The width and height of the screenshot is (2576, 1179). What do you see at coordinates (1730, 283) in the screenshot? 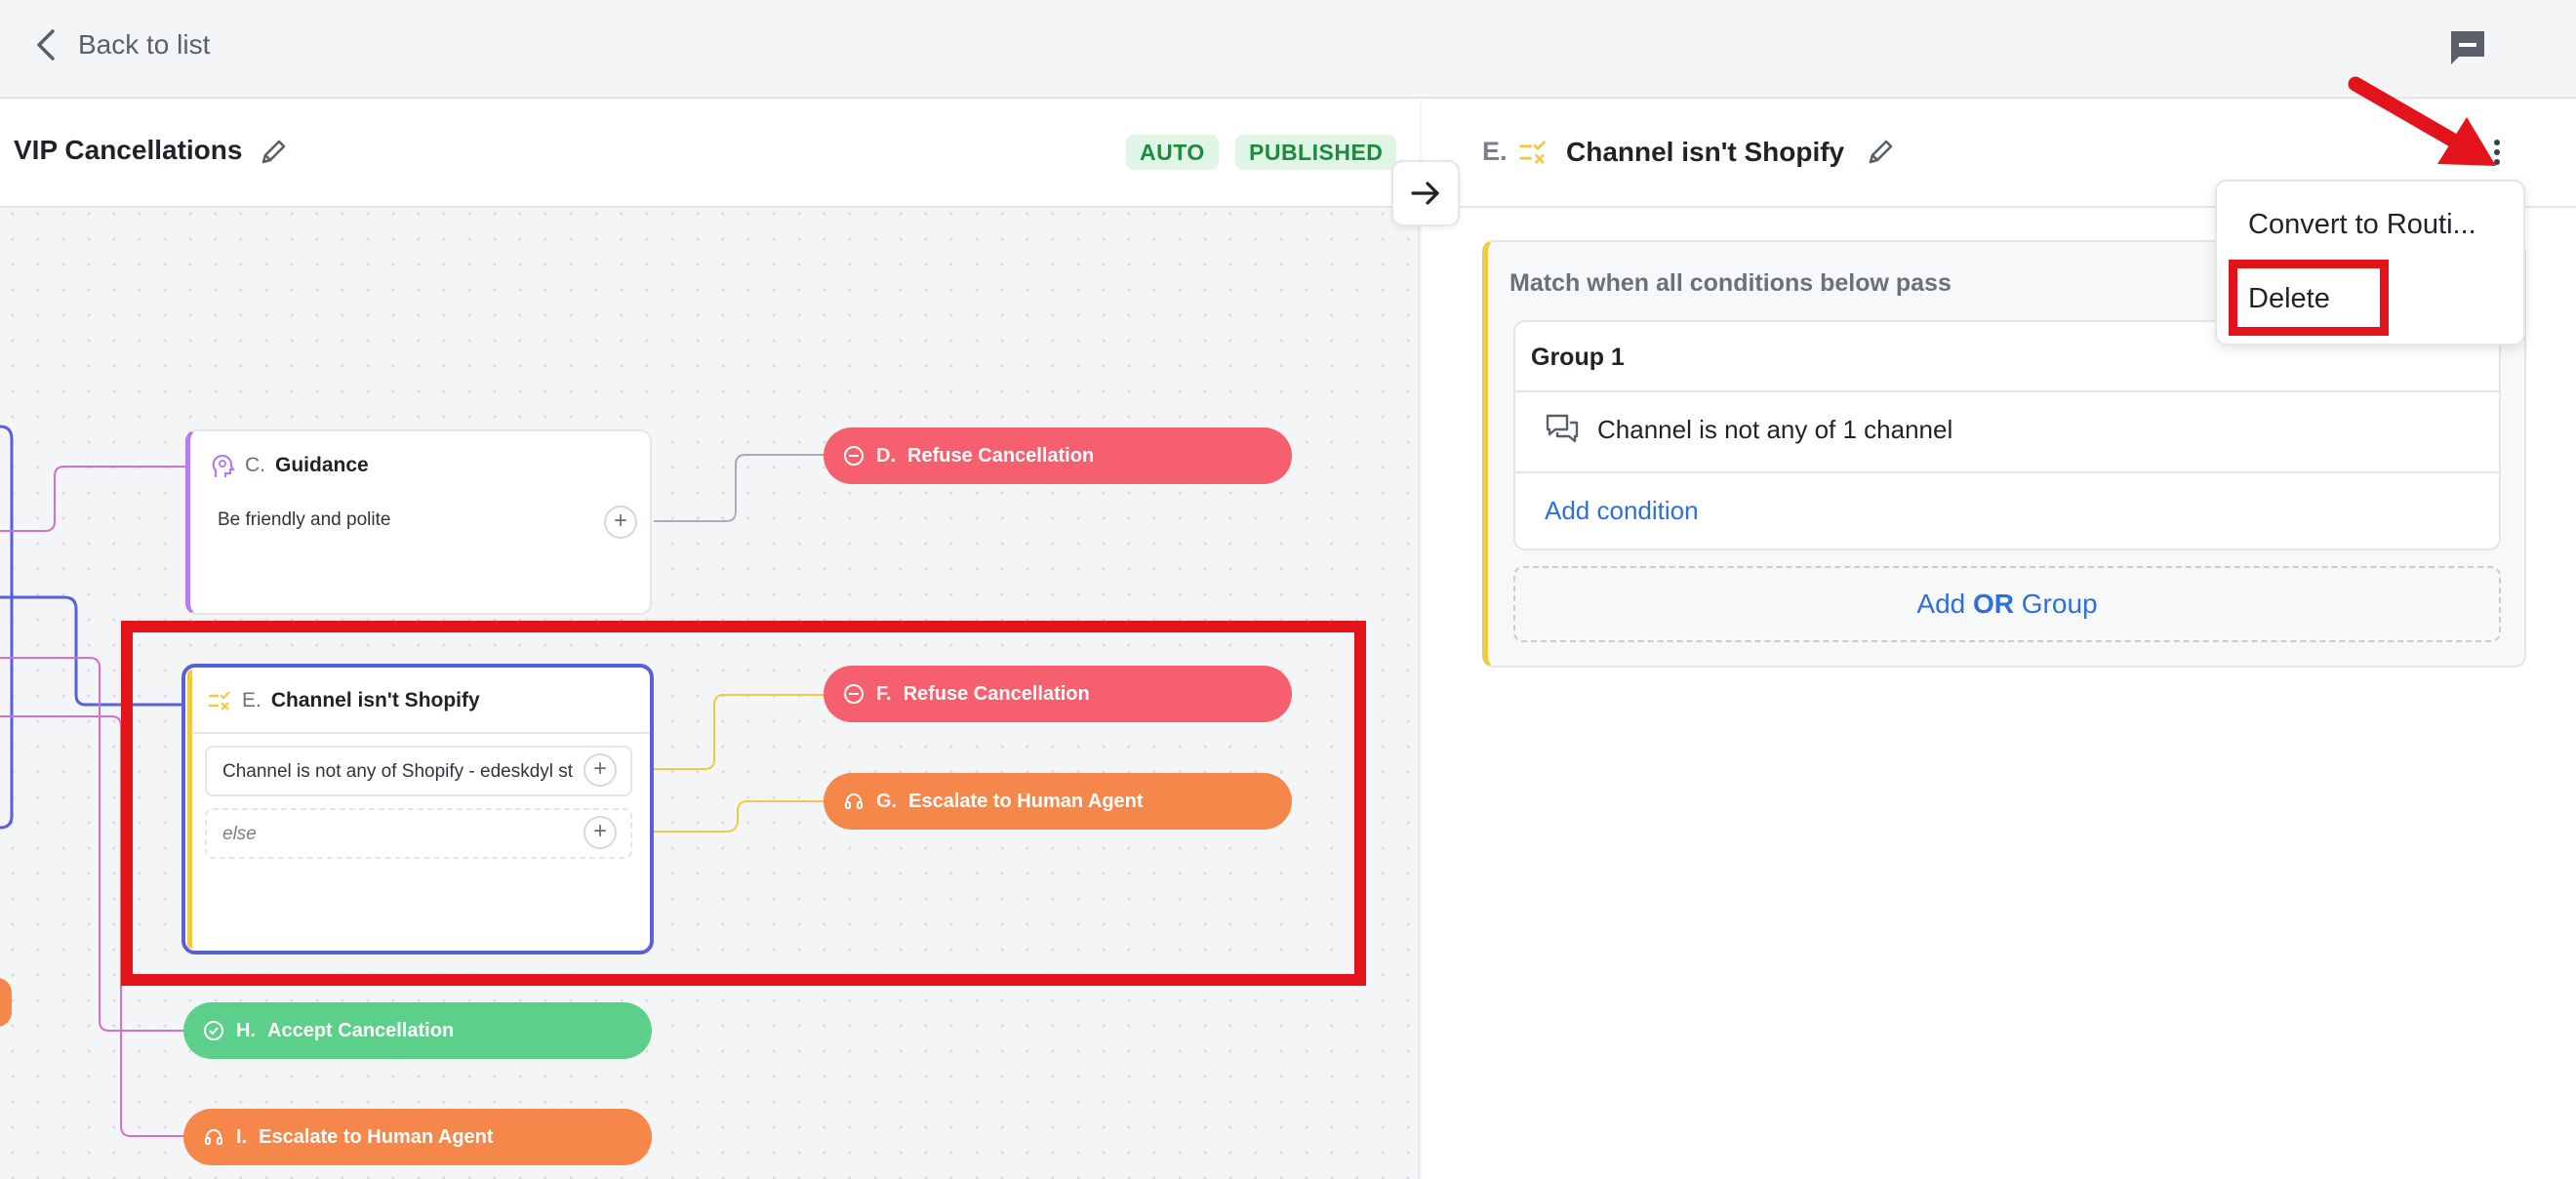
I see `match-label: Match when all conditions below pass` at bounding box center [1730, 283].